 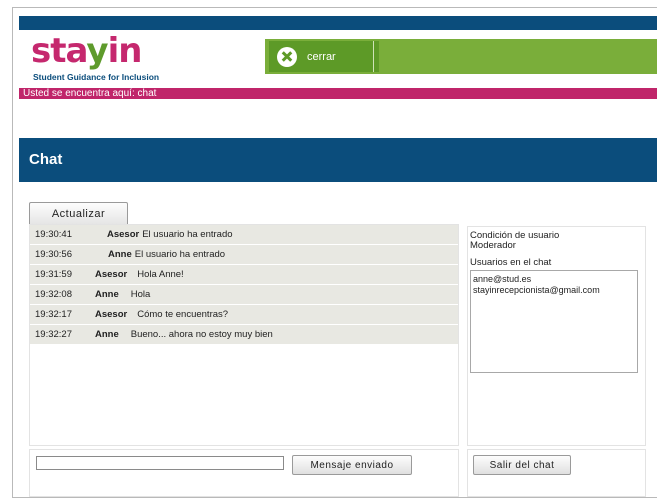 What do you see at coordinates (140, 294) in the screenshot?
I see `message-text: Hola` at bounding box center [140, 294].